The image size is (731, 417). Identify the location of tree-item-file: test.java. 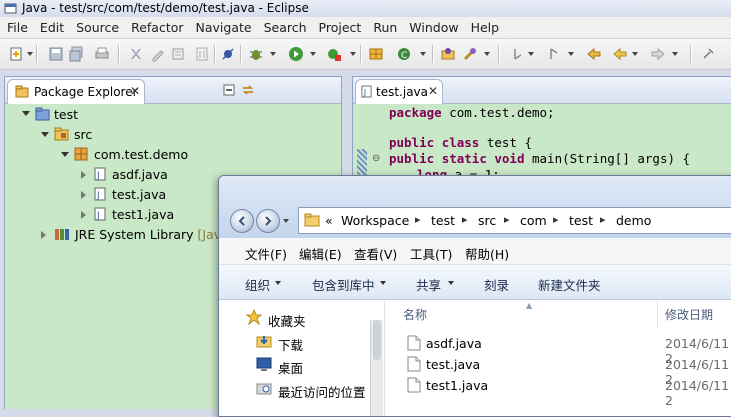
(139, 194).